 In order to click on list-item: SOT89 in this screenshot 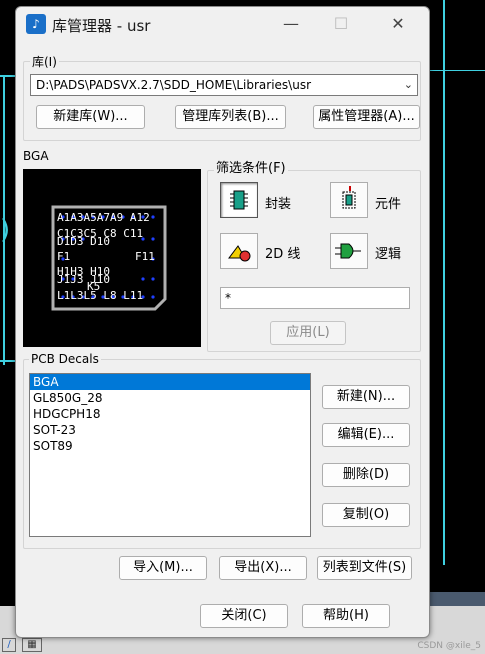, I will do `click(170, 446)`.